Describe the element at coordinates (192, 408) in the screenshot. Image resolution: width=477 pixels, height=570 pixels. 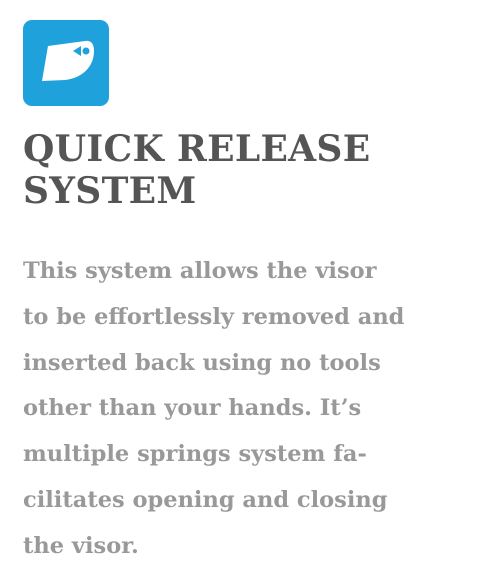
I see `description-line: other than your hands. It’s` at that location.